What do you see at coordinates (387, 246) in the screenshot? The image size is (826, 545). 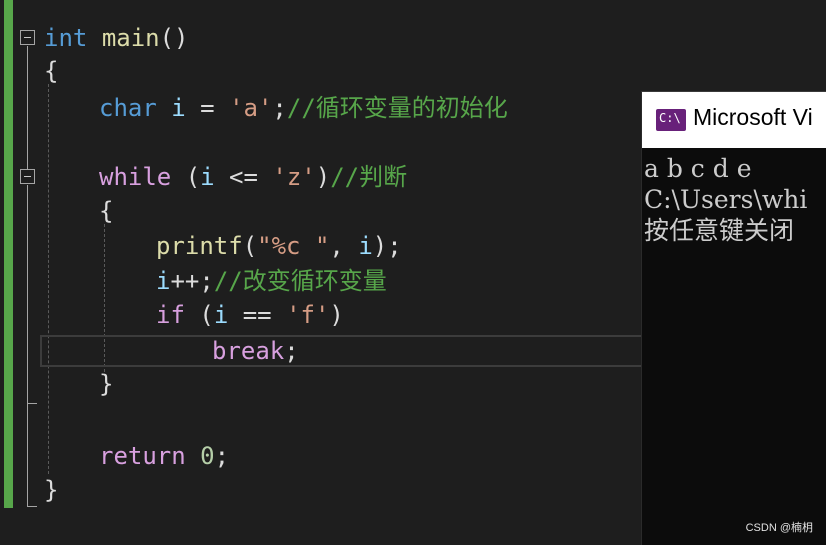 I see `close-paren: );` at bounding box center [387, 246].